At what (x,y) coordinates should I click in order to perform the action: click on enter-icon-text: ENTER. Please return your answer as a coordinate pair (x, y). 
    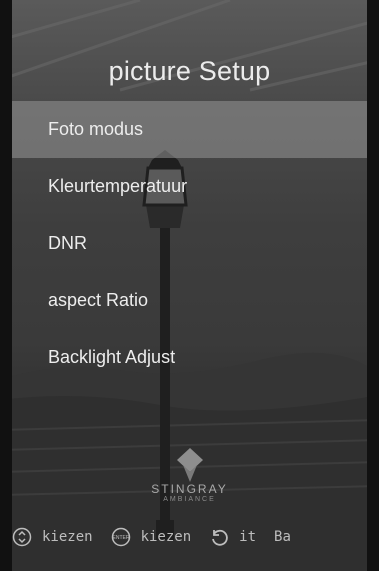
    Looking at the image, I should click on (120, 538).